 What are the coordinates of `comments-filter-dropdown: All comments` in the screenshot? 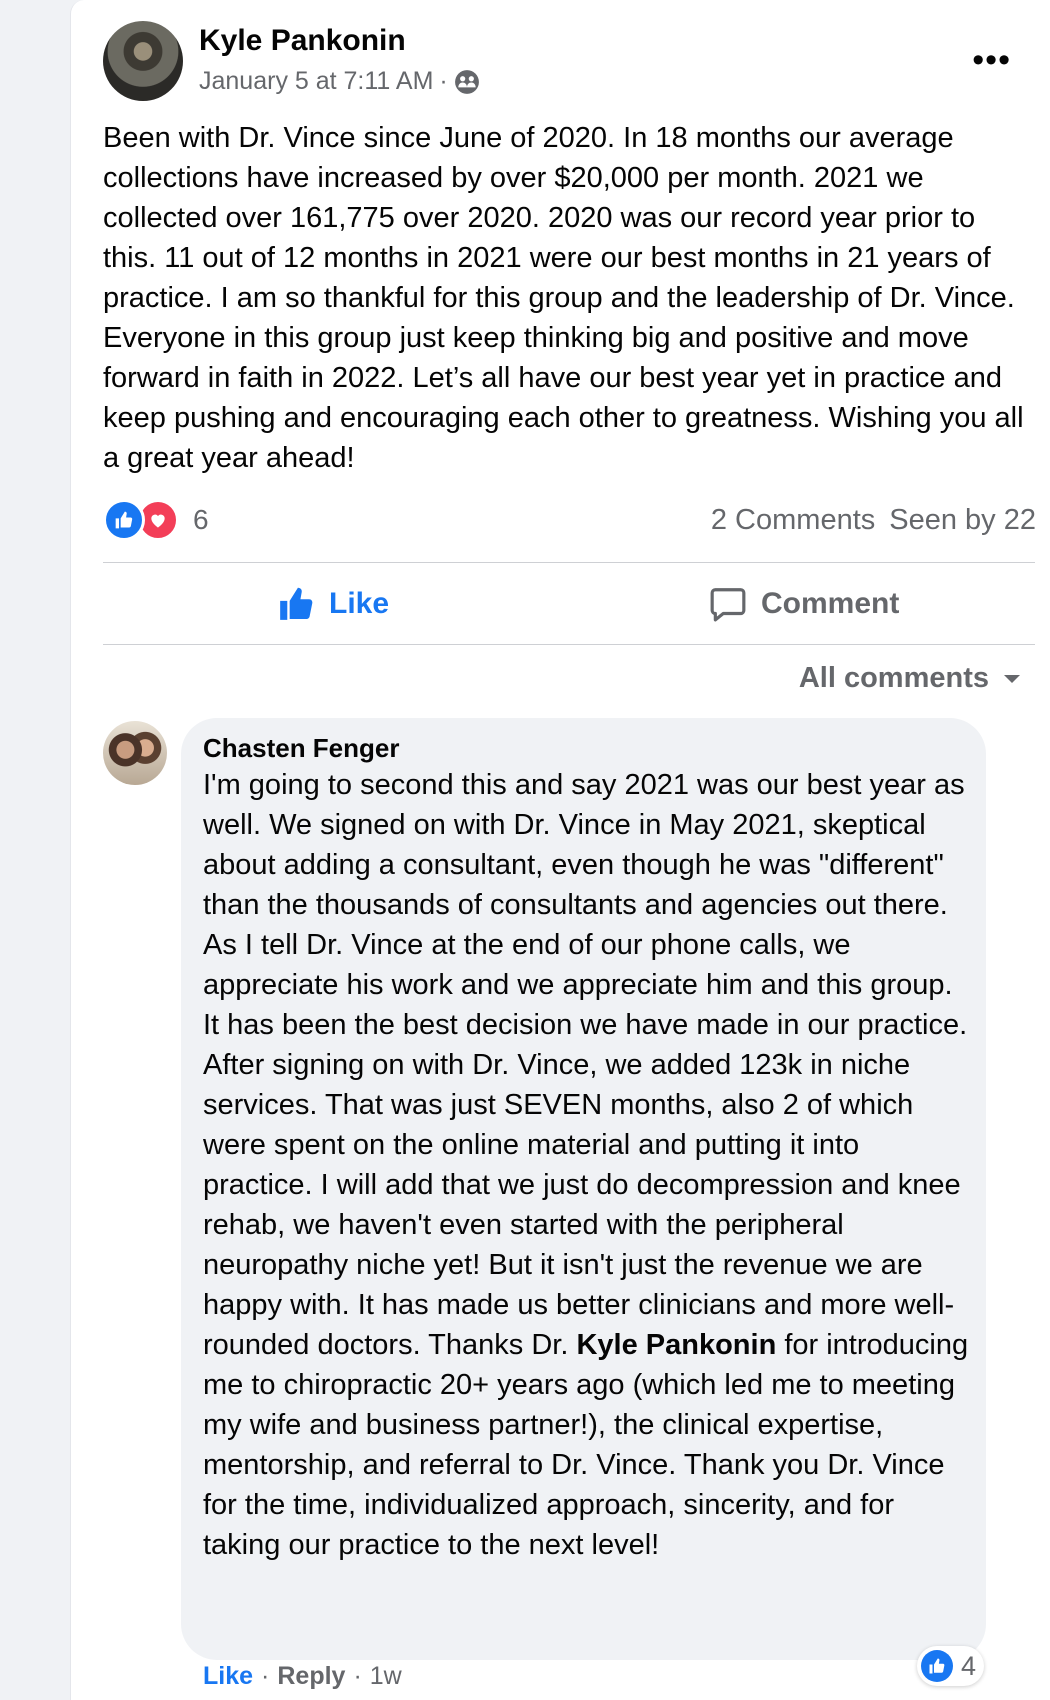 It's located at (910, 678).